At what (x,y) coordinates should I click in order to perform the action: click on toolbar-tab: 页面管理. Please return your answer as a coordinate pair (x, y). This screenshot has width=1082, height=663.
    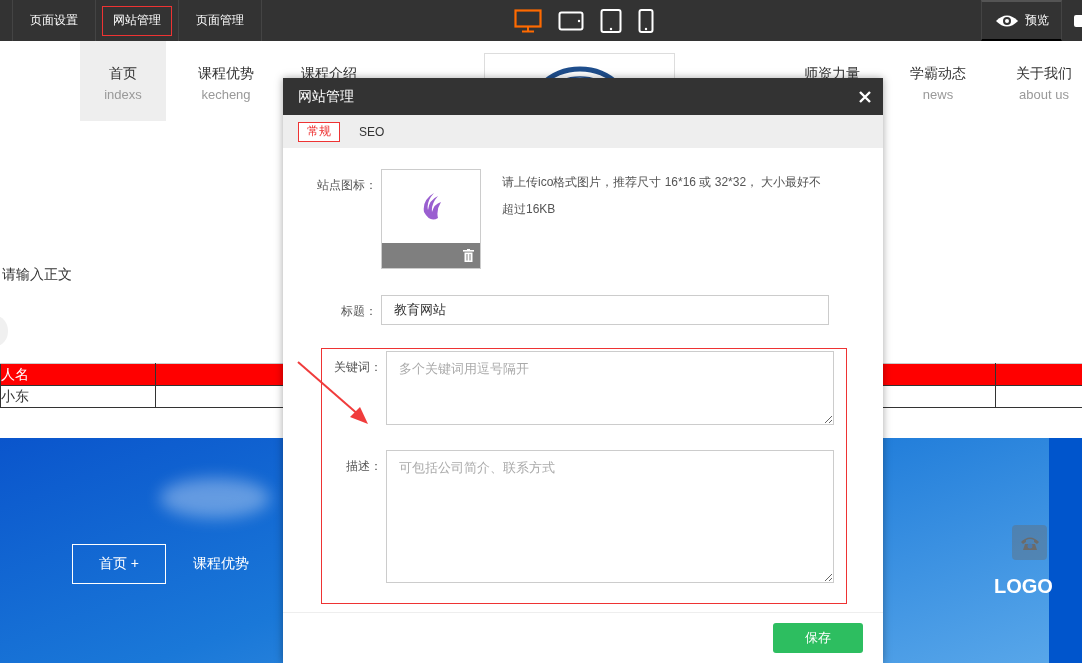
    Looking at the image, I should click on (220, 20).